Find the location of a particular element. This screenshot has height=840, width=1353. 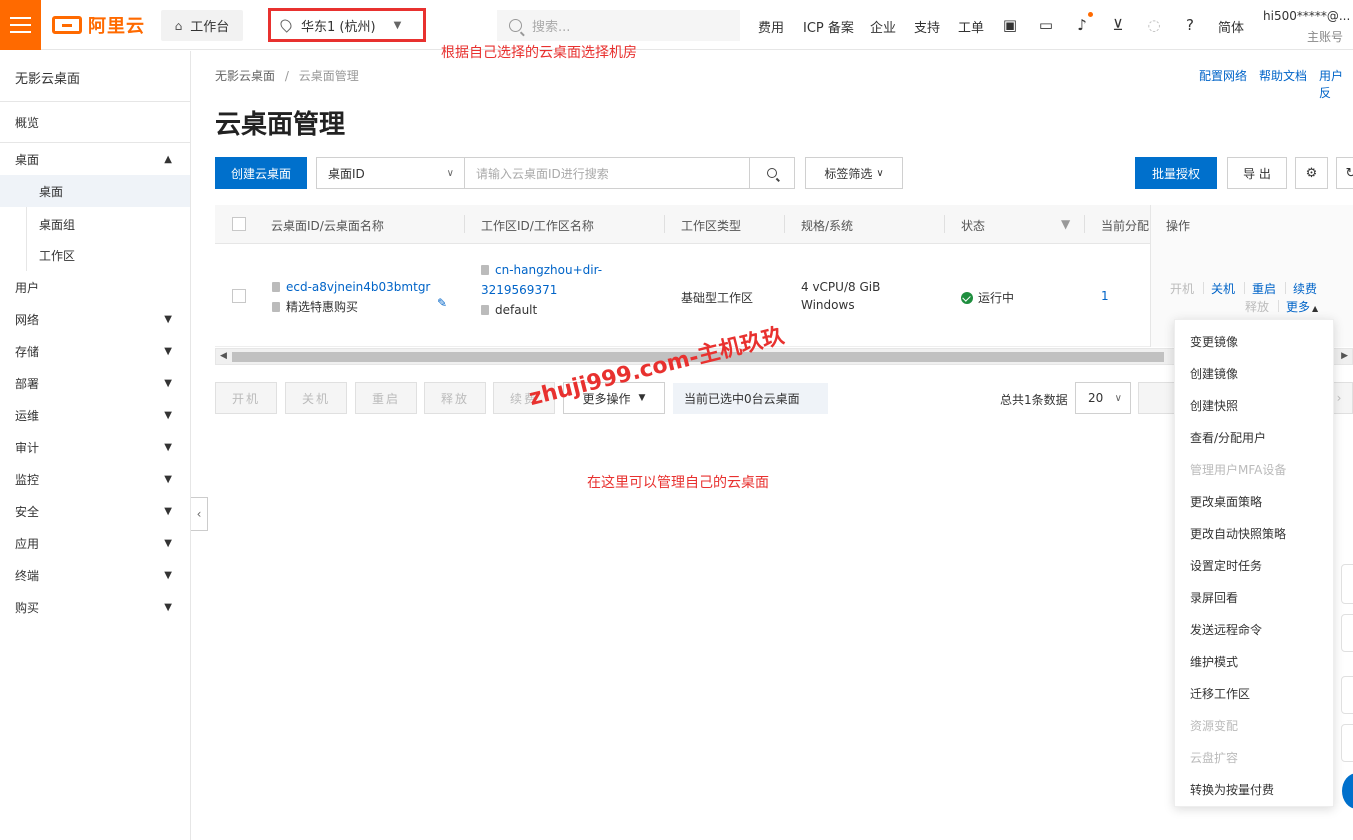

copy-icon is located at coordinates (485, 310).